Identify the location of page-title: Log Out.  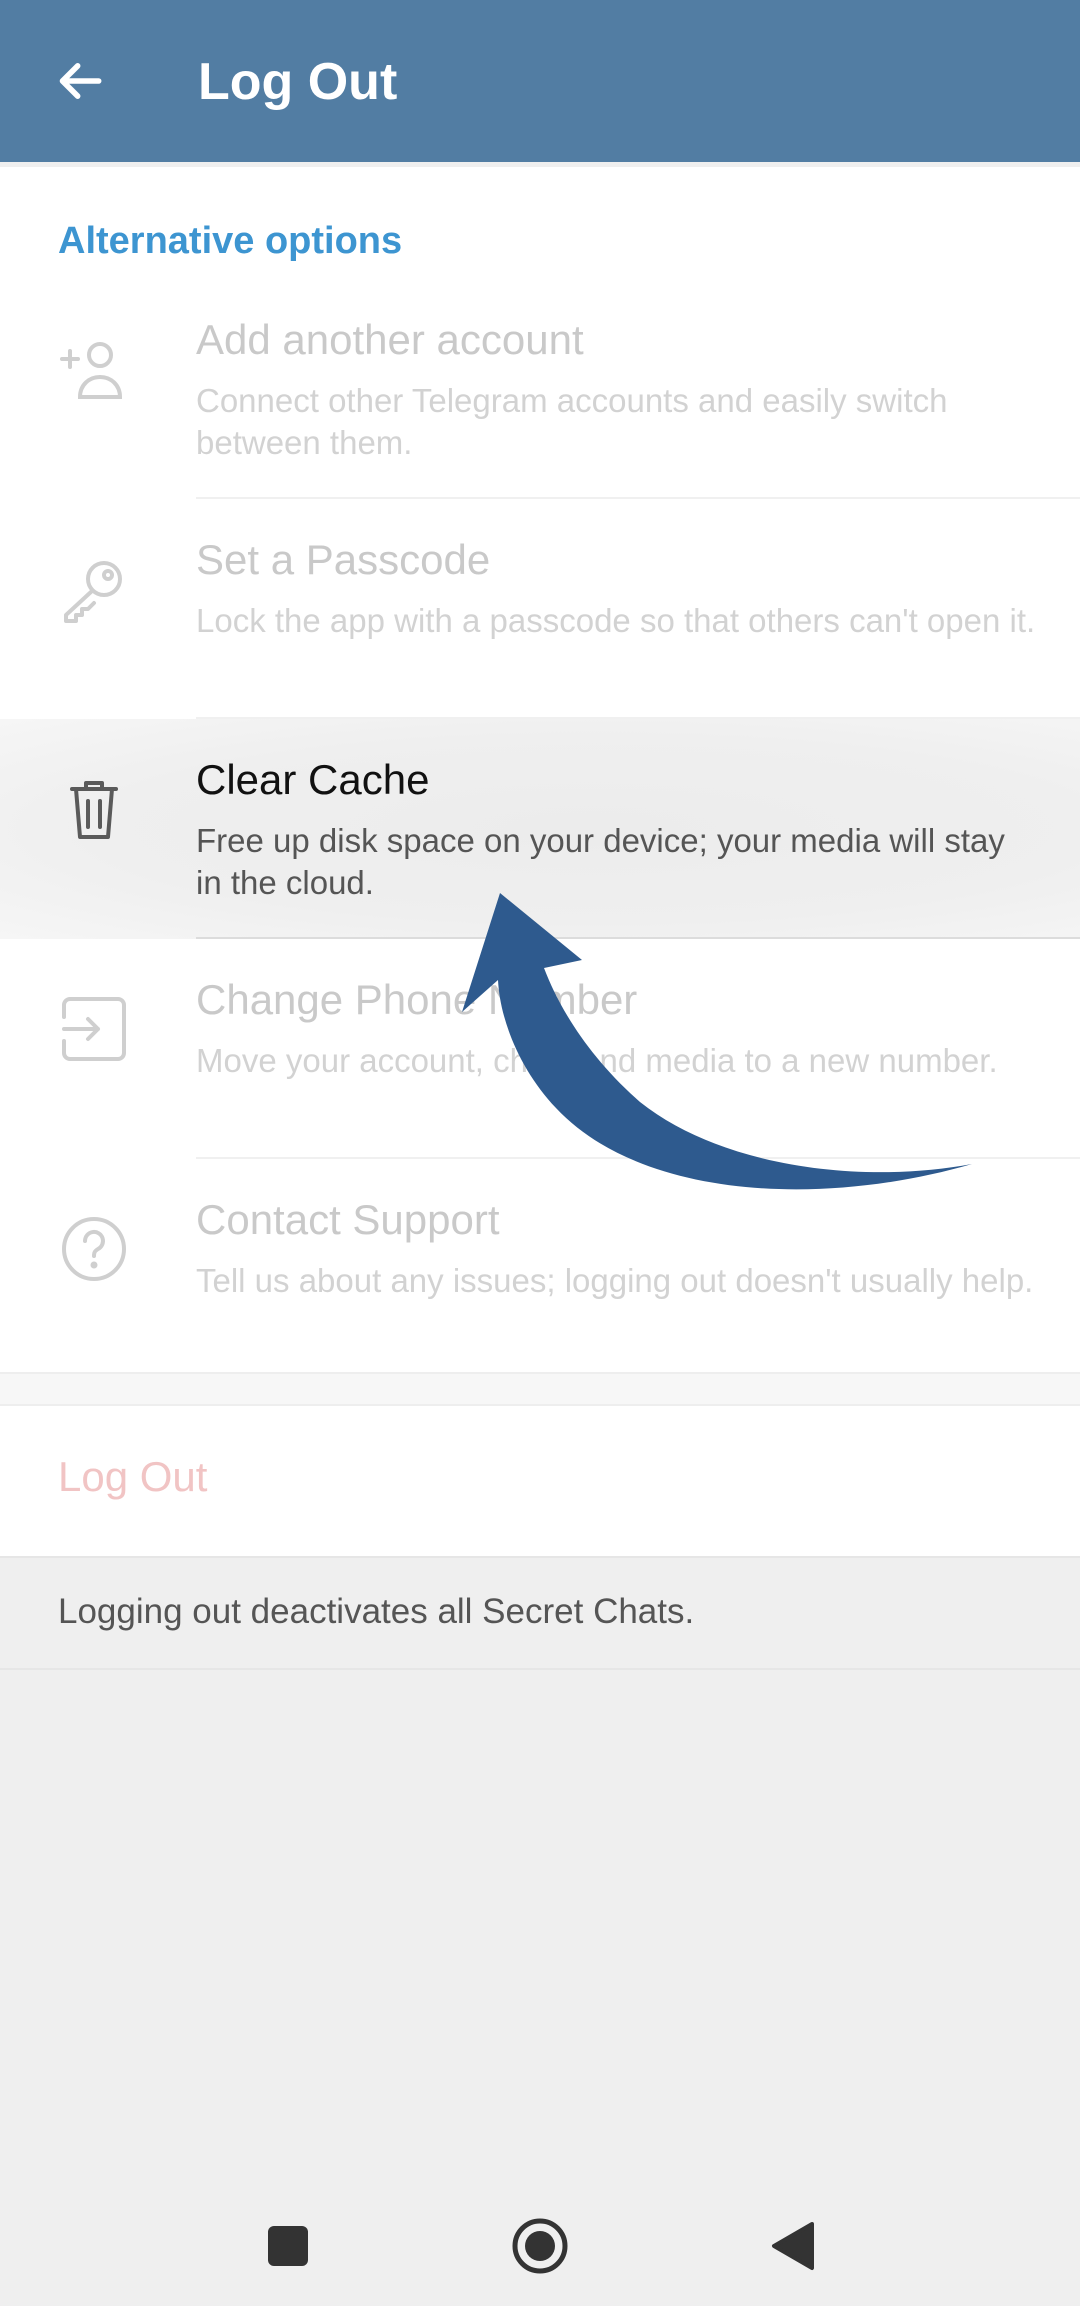
(298, 82).